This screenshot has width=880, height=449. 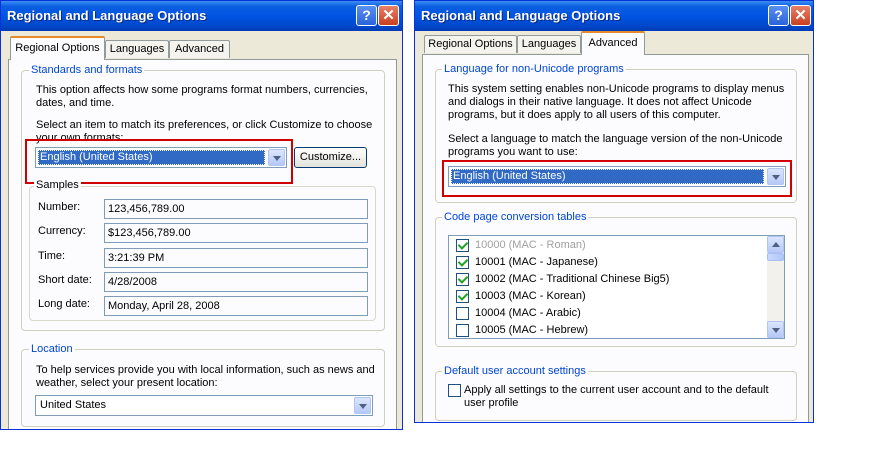 What do you see at coordinates (62, 231) in the screenshot?
I see `sample-label-currency: Currency:` at bounding box center [62, 231].